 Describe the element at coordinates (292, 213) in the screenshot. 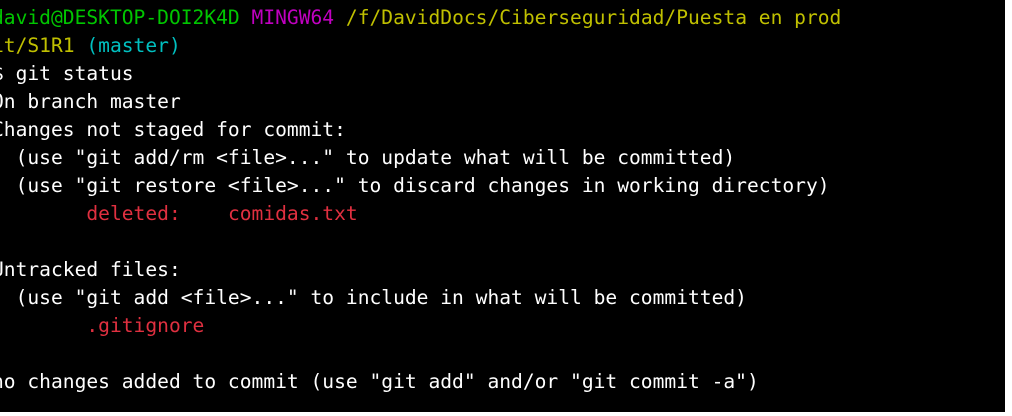

I see `deleted-file-name: comidas.txt` at that location.